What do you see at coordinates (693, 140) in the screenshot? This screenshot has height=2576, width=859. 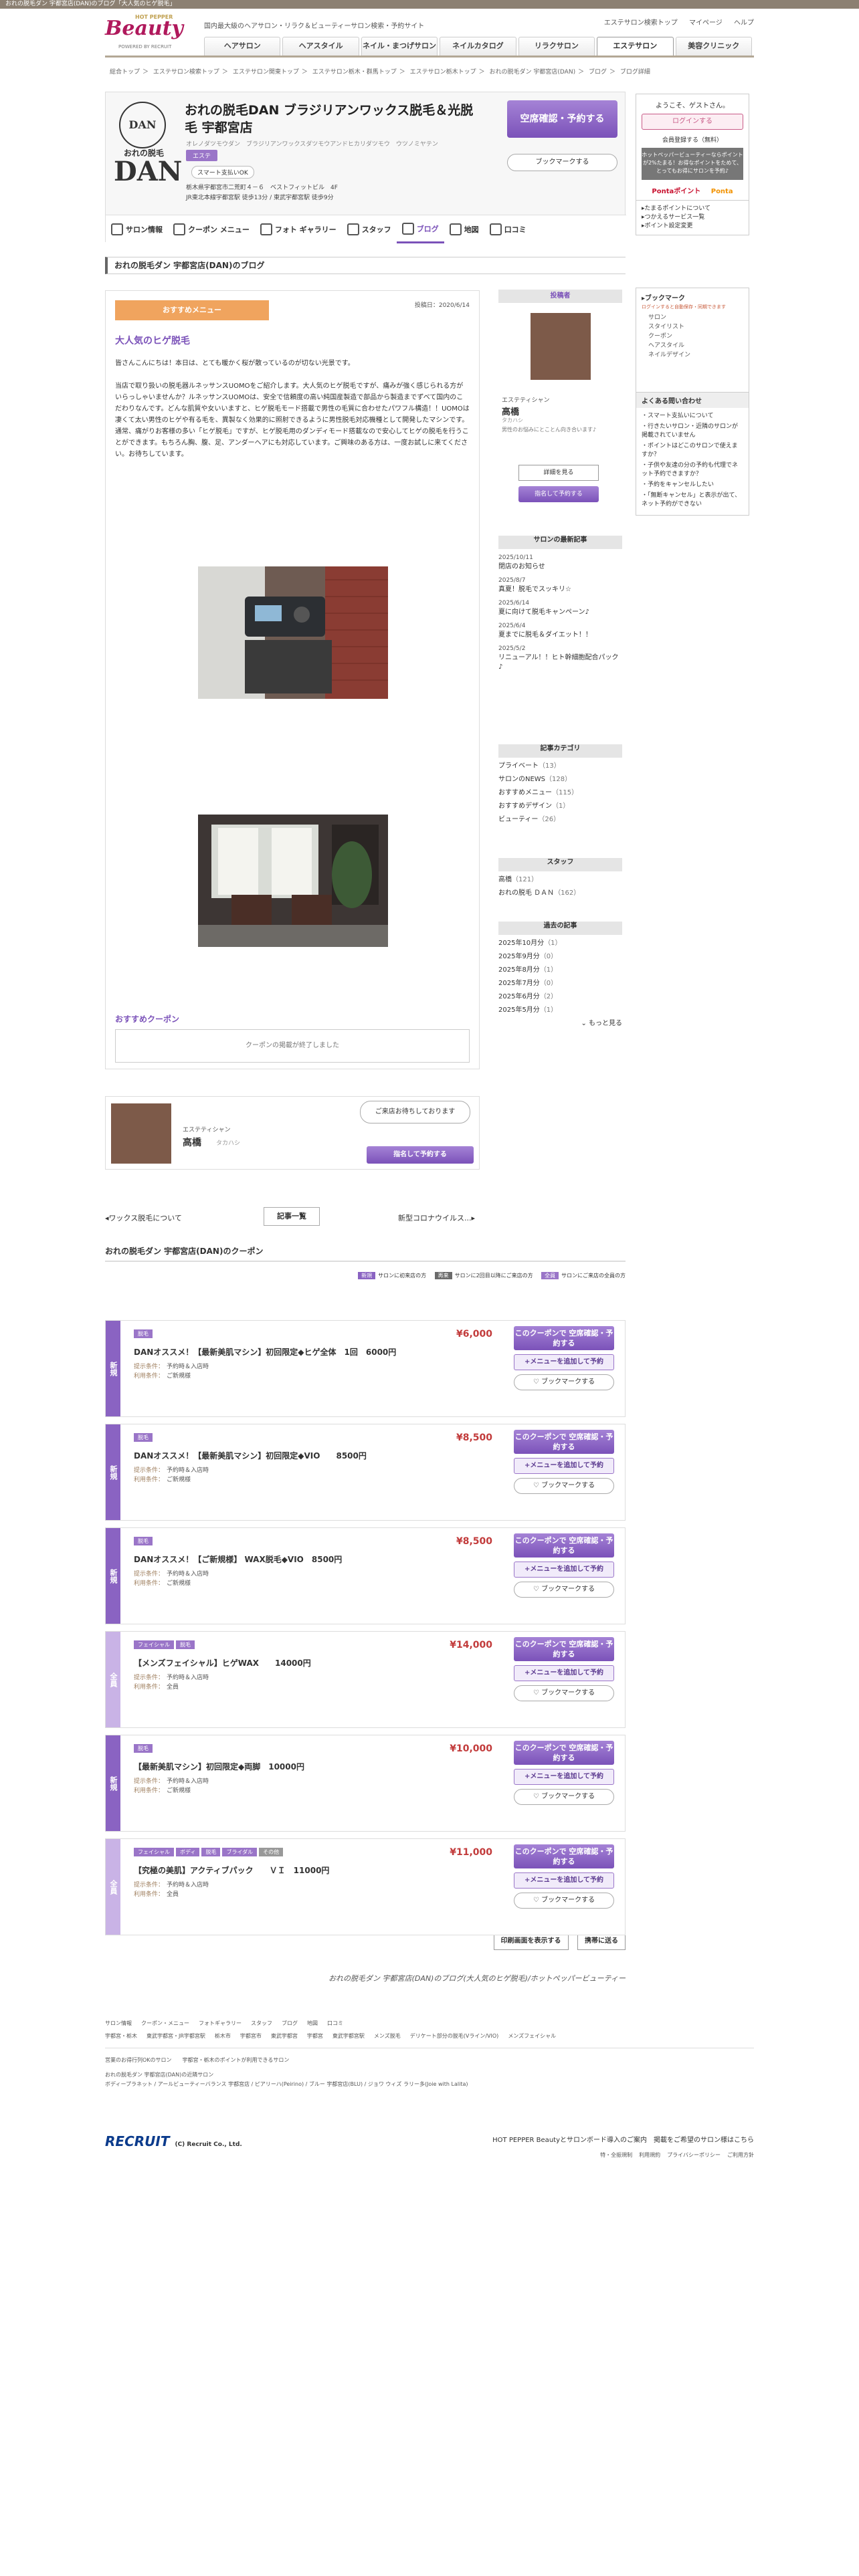 I see `register-link: 会員登録する（無料）` at bounding box center [693, 140].